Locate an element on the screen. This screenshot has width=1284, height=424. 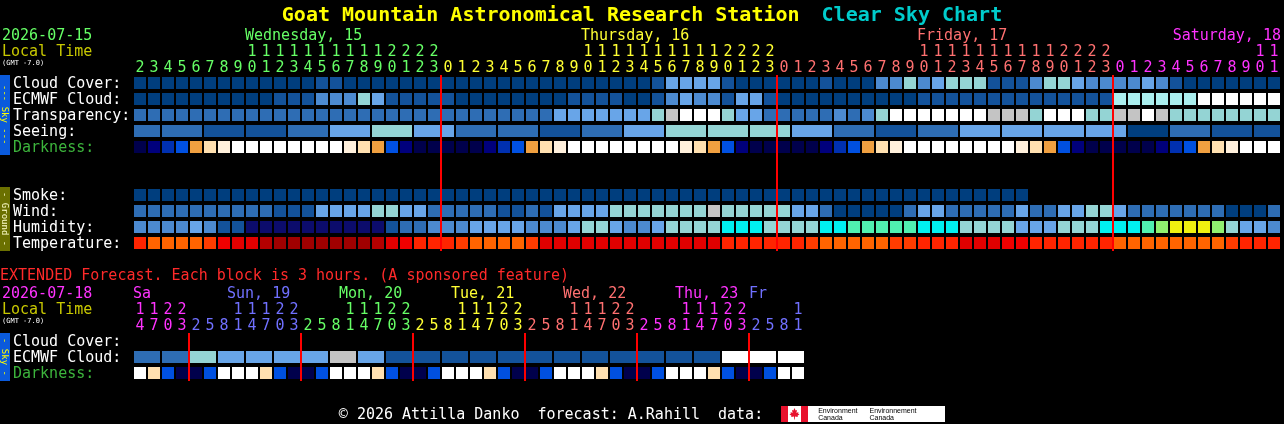
row-label: Smoke: is located at coordinates (41, 195).